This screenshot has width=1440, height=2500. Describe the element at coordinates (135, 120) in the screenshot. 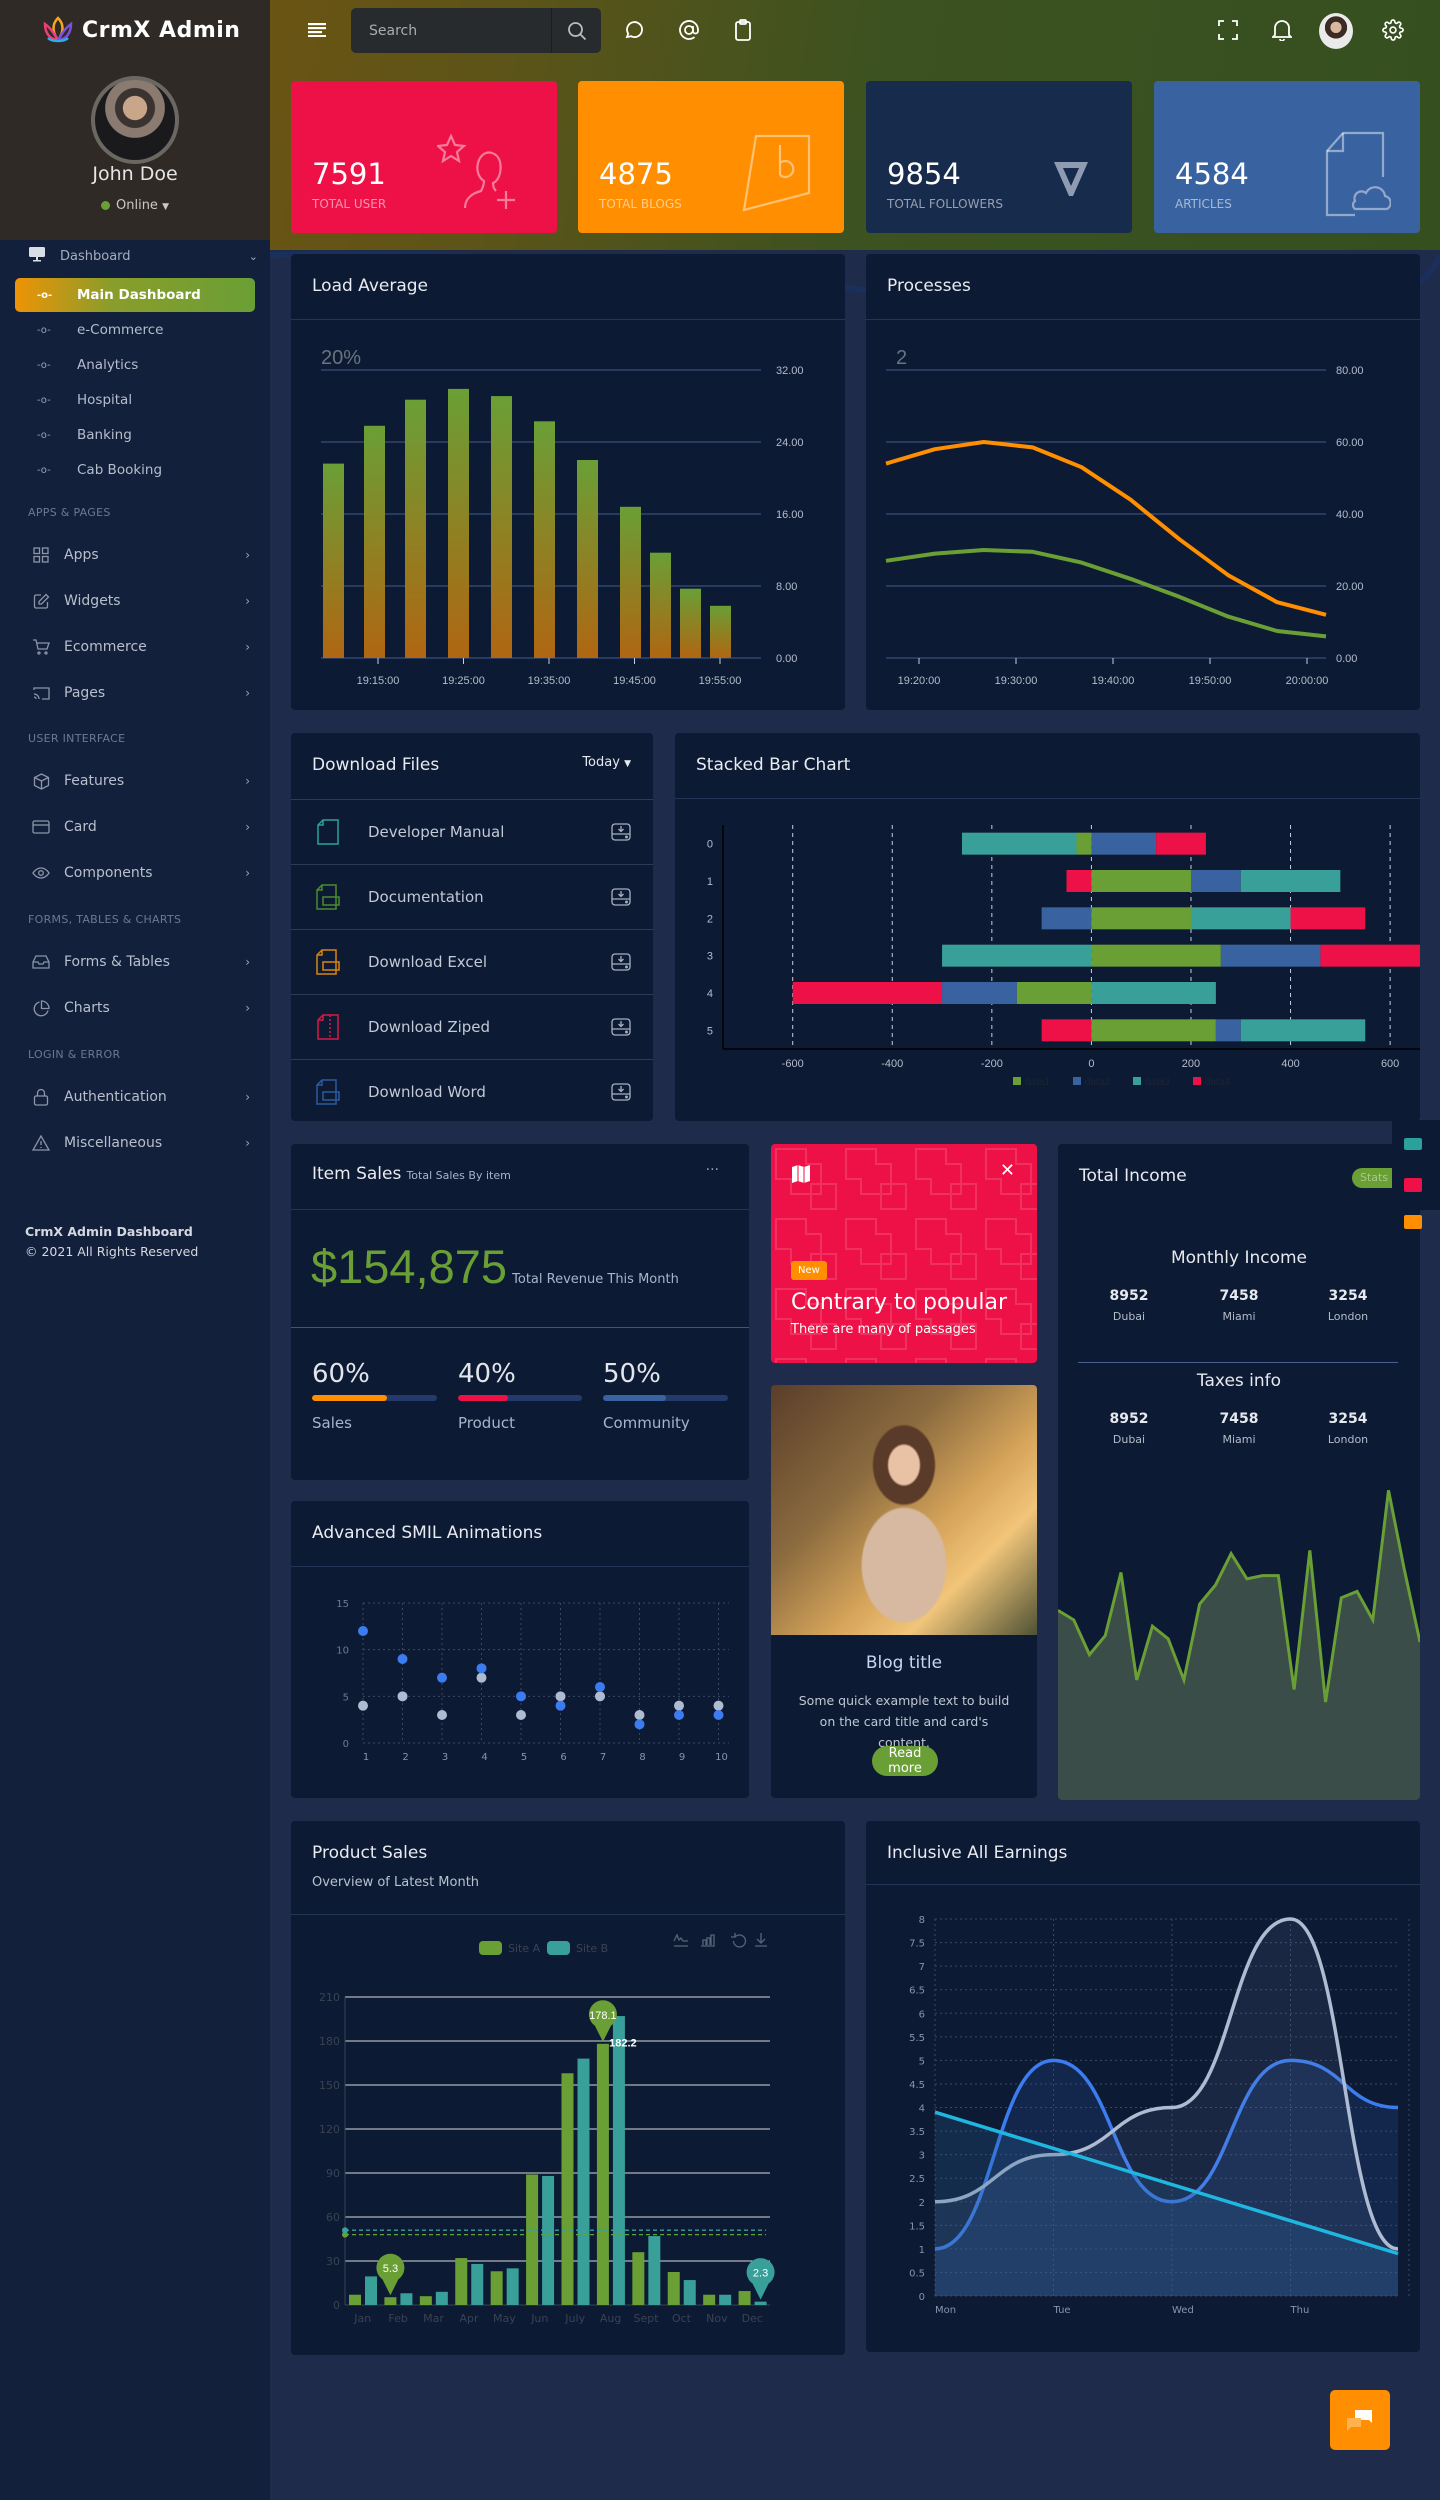

I see `user-avatar` at that location.